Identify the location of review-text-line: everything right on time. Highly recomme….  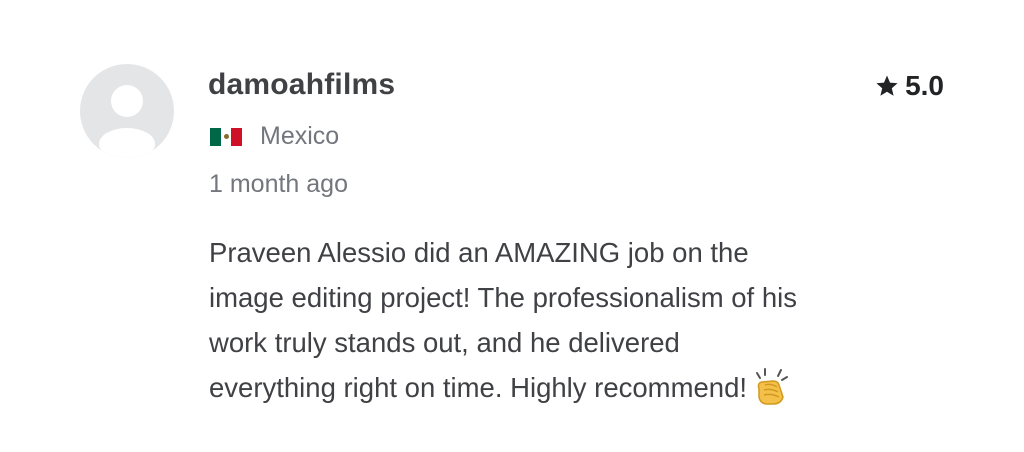
(579, 391).